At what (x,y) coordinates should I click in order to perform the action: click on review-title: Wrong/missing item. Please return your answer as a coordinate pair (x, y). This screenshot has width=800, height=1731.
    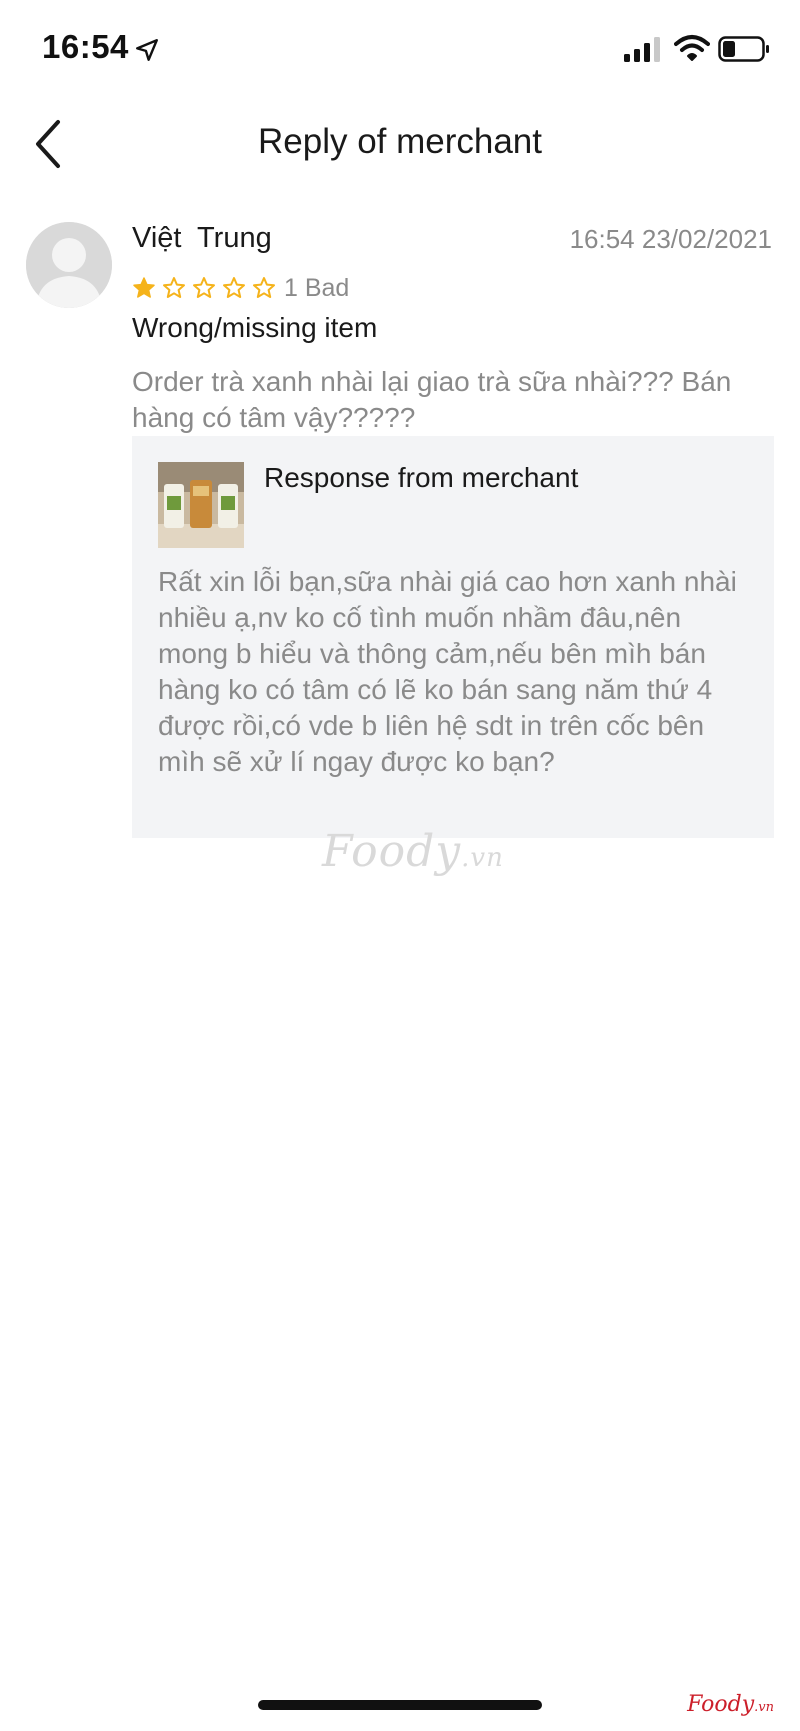
    Looking at the image, I should click on (255, 327).